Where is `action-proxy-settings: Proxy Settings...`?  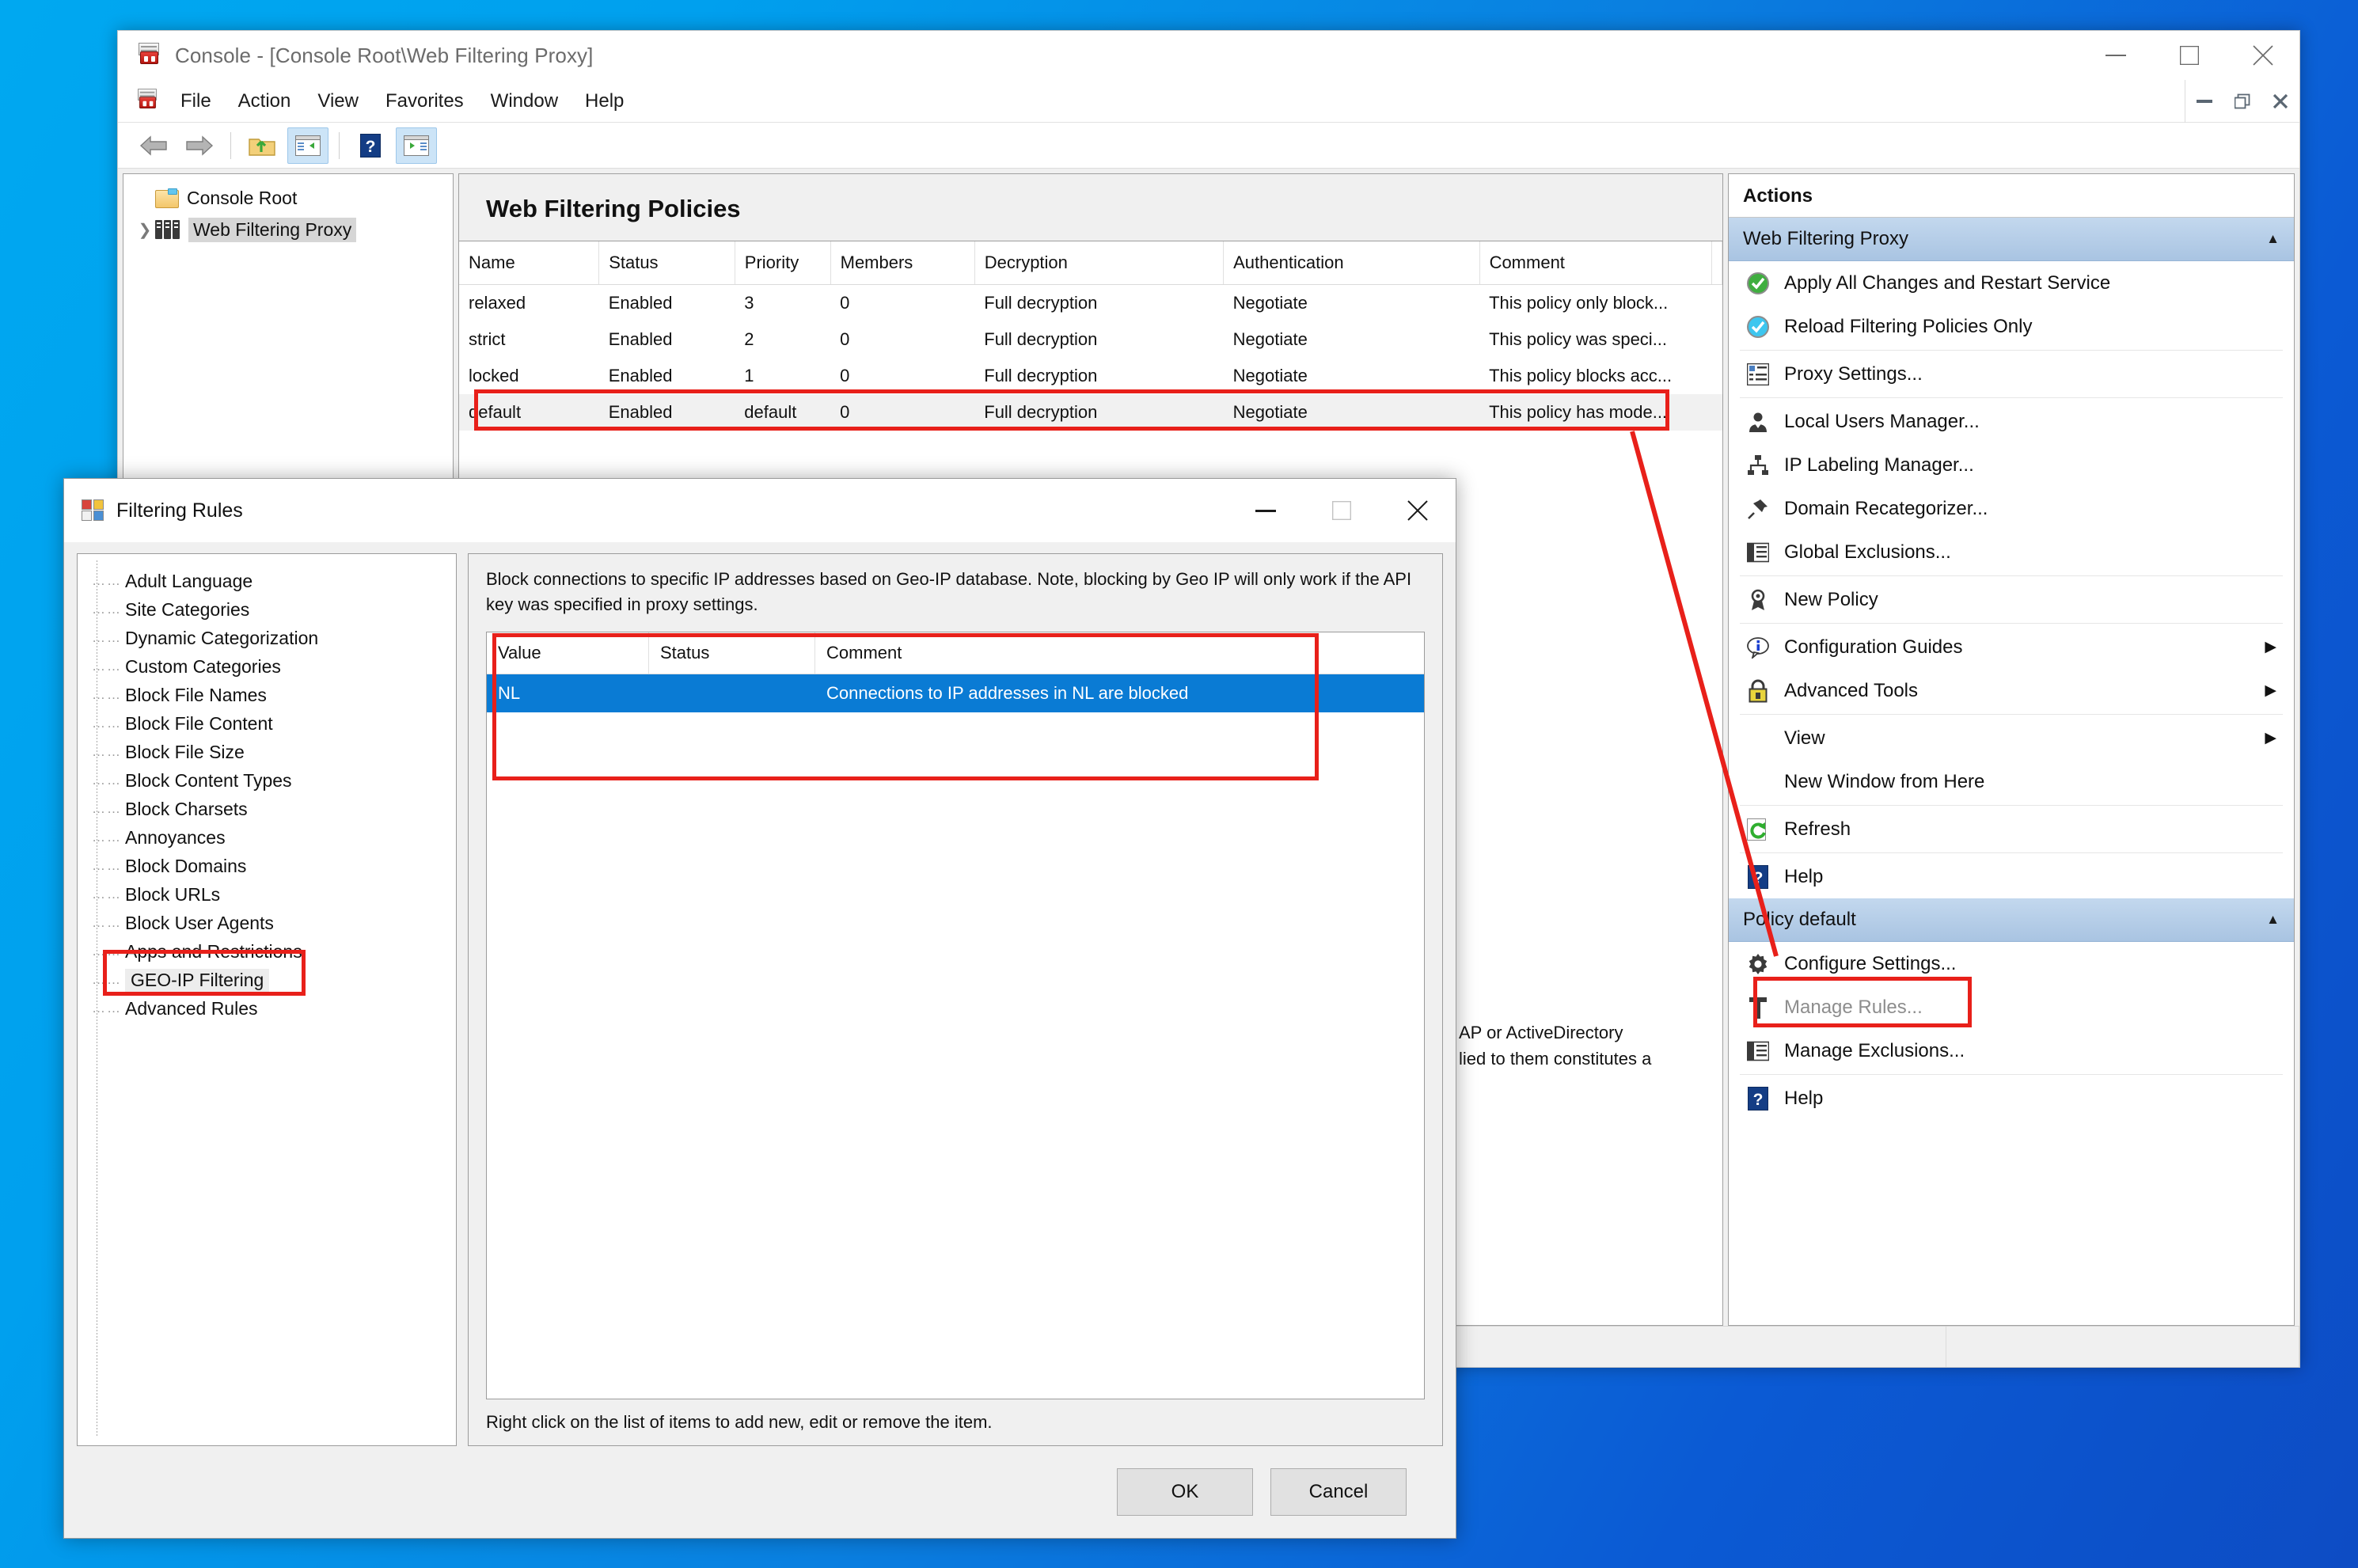 action-proxy-settings: Proxy Settings... is located at coordinates (2011, 374).